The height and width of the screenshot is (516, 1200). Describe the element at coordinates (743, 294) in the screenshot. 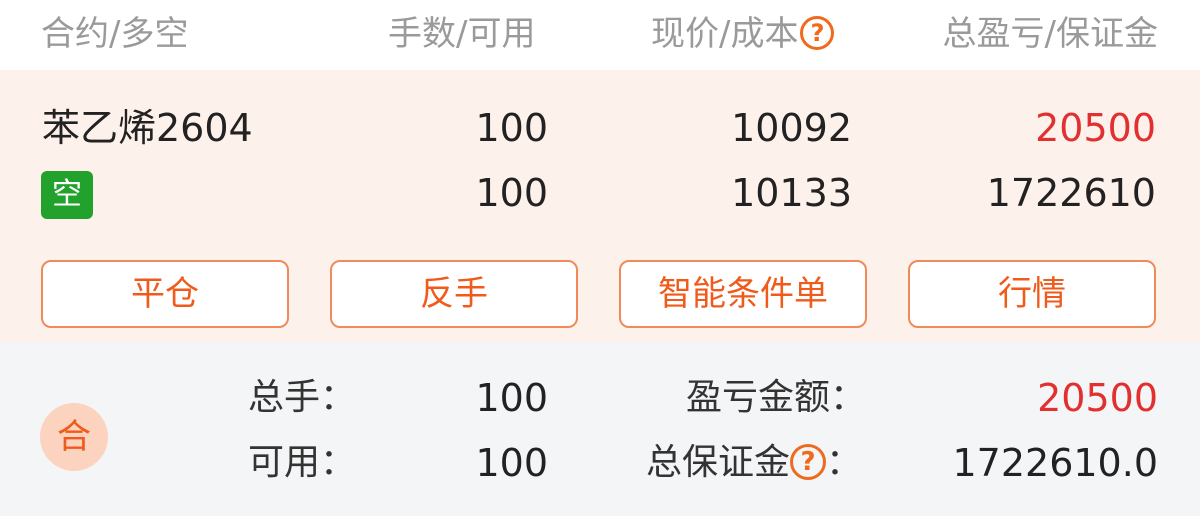

I see `smart-order-button: 智能条件单` at that location.